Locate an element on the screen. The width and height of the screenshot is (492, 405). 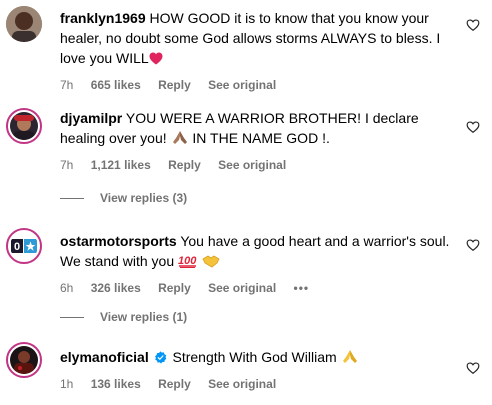
view-replies-label: View replies (1) is located at coordinates (144, 317).